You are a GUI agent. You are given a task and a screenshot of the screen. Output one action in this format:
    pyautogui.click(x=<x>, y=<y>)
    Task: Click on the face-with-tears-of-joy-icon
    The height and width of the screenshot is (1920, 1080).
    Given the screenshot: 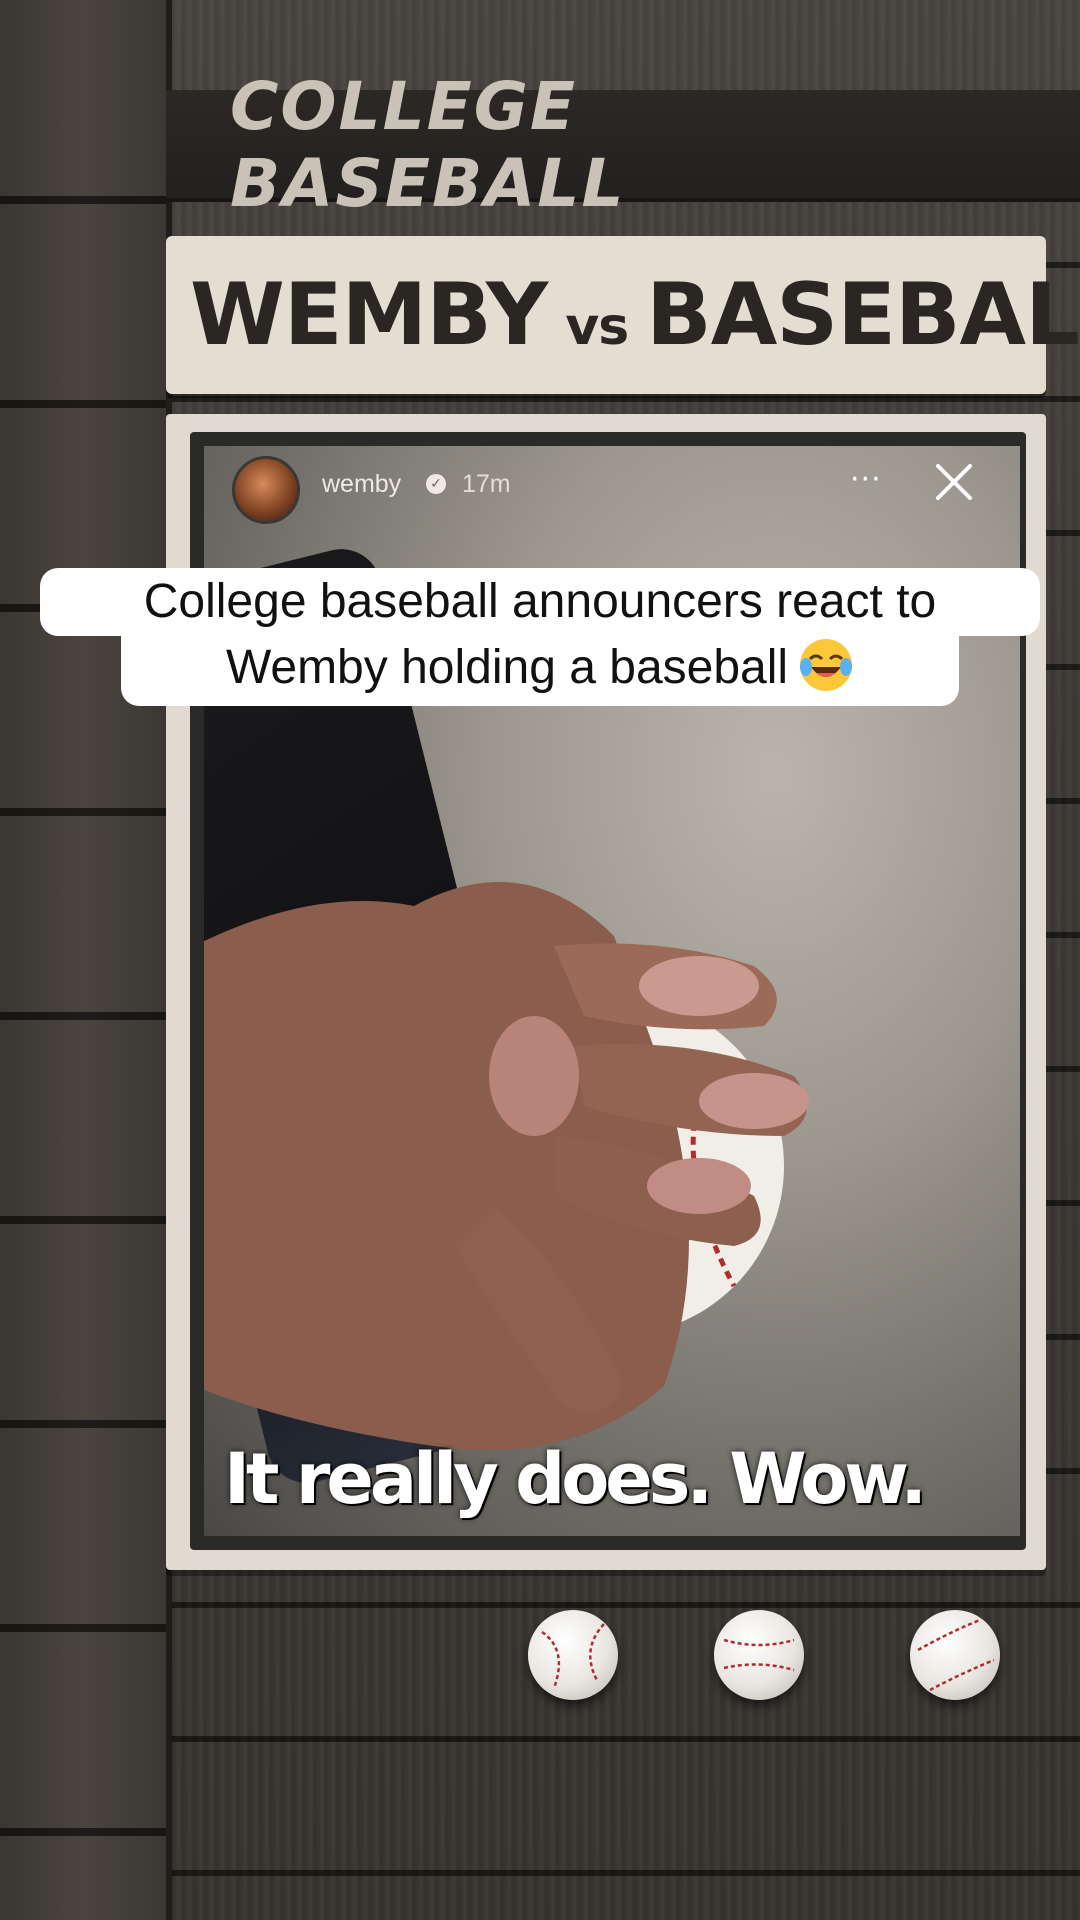 What is the action you would take?
    pyautogui.click(x=826, y=665)
    